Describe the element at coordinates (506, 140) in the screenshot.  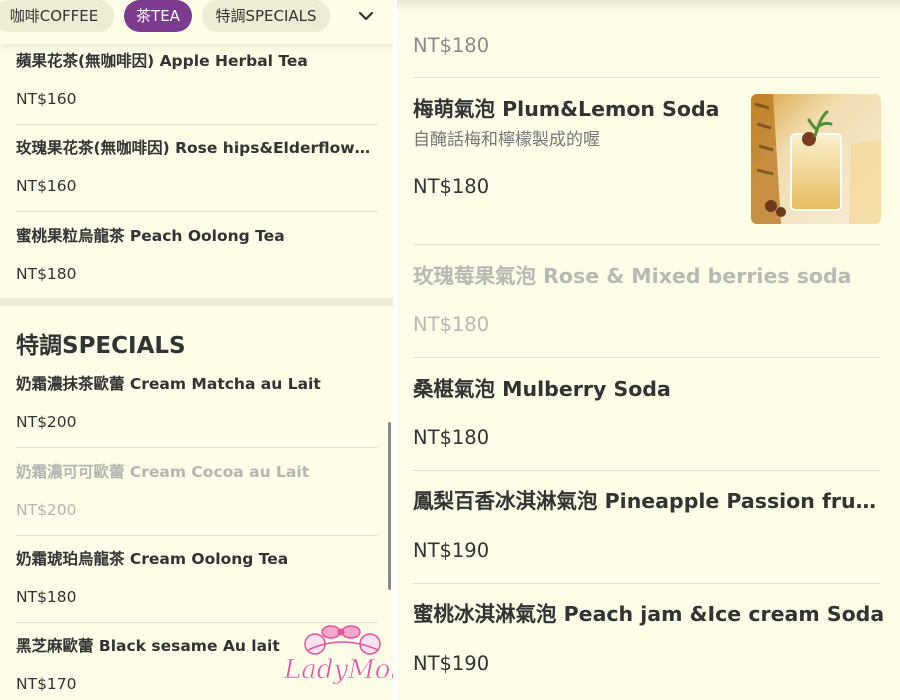
I see `item-description: 自醃話梅和檸檬製成的喔` at that location.